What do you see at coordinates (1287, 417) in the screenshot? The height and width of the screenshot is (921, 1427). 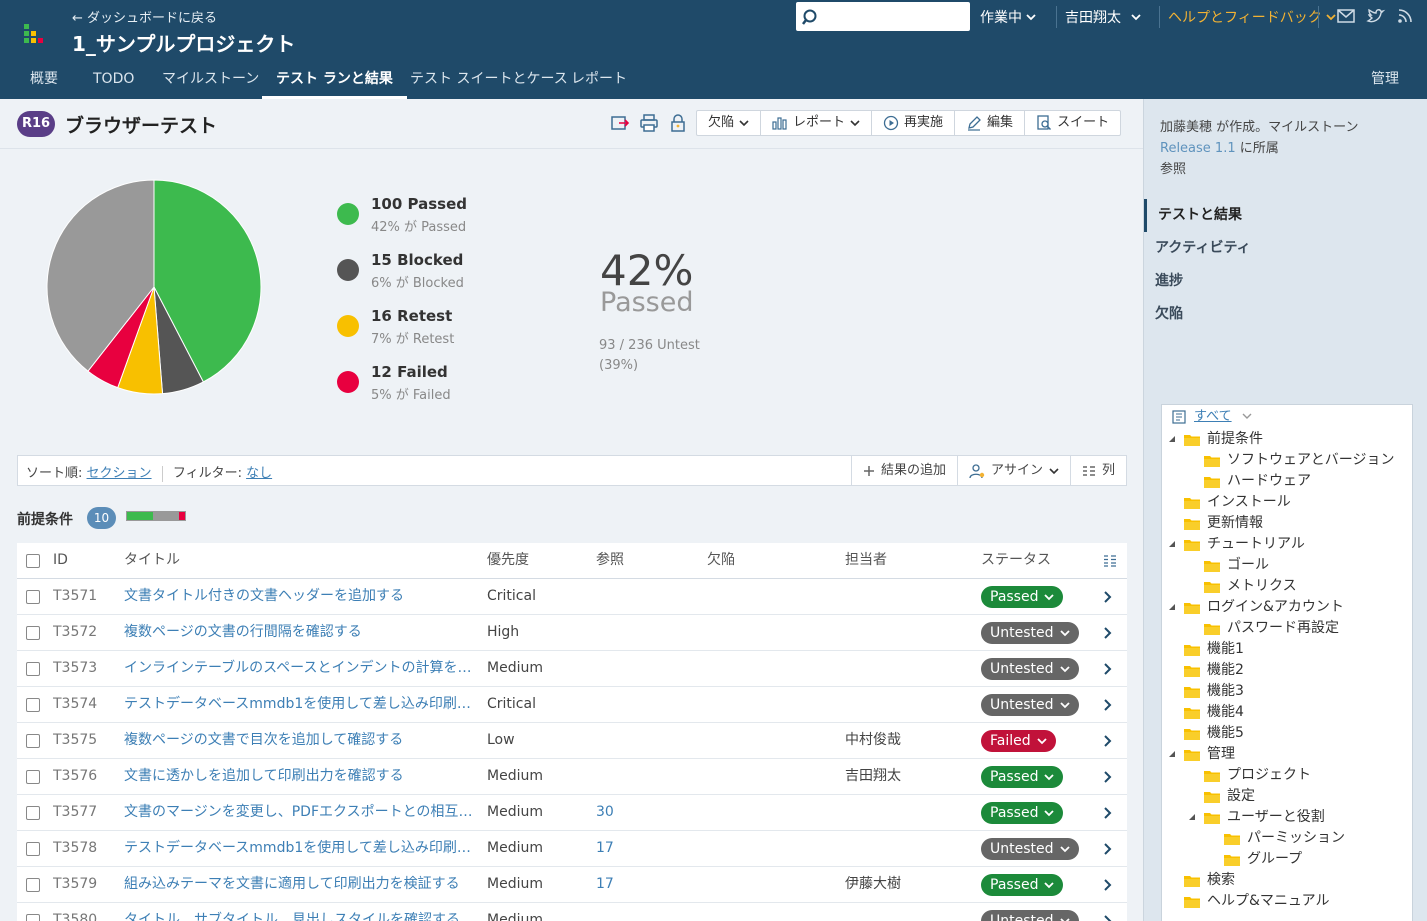 I see `tree-filter: すべて` at bounding box center [1287, 417].